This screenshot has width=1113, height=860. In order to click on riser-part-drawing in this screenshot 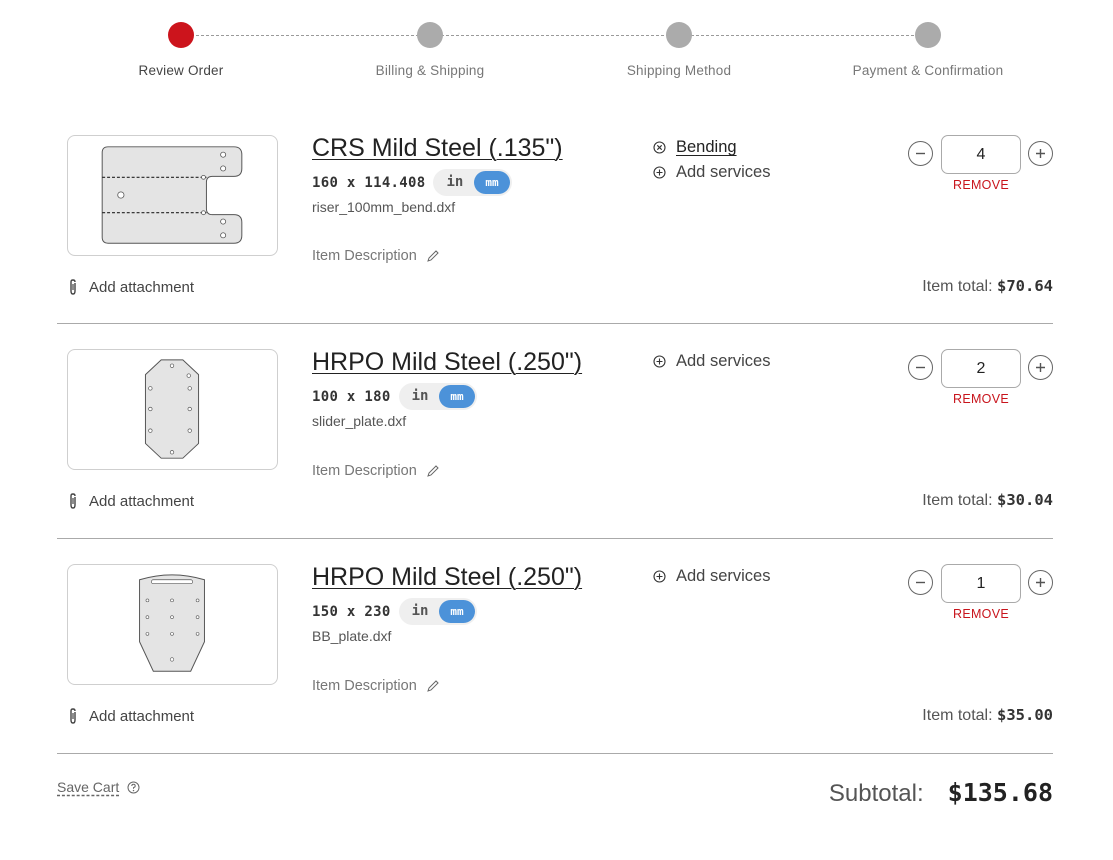, I will do `click(172, 195)`.